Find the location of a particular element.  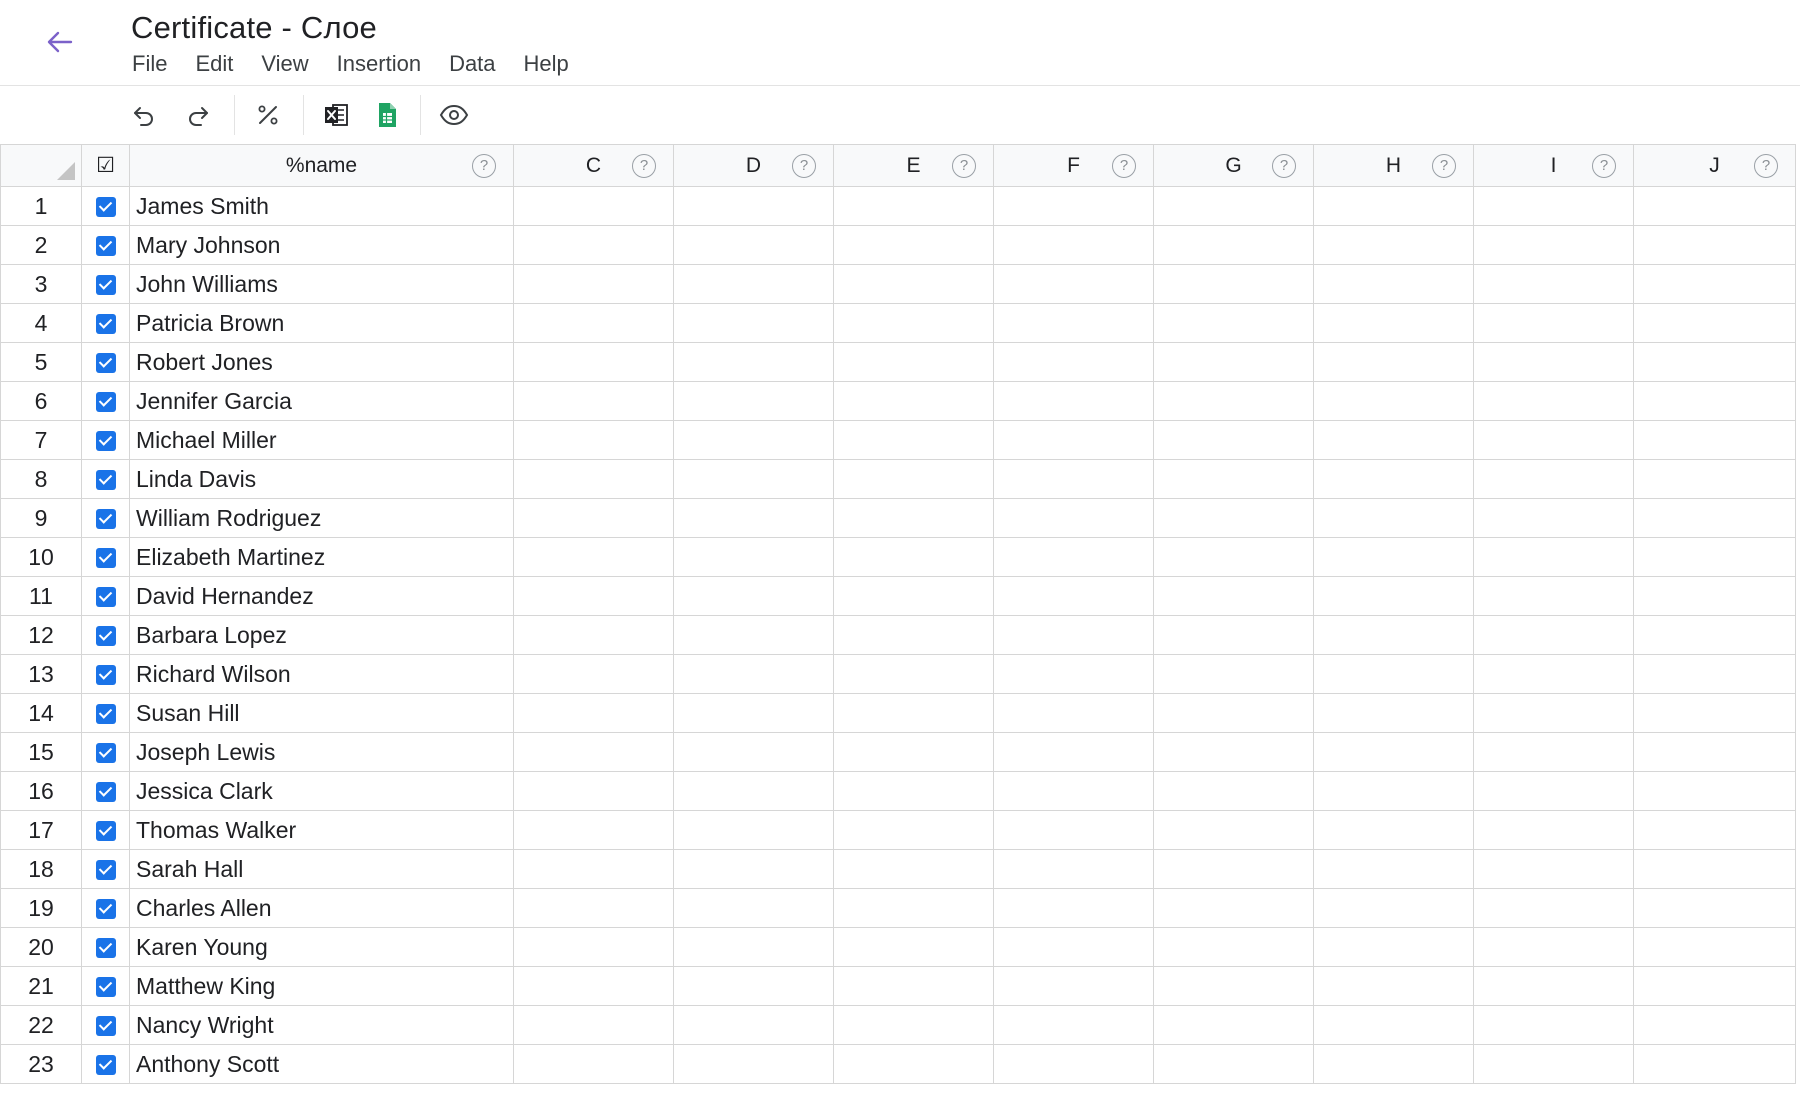

export-excel-button is located at coordinates (336, 115).